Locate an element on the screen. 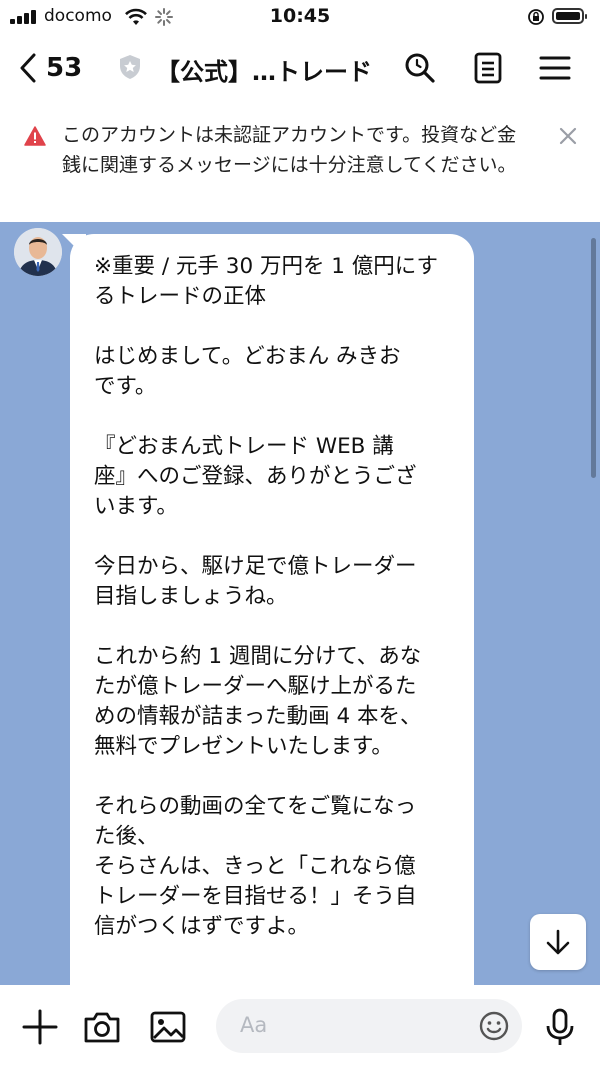 The width and height of the screenshot is (600, 1067). status-bar: docomo 10:45 is located at coordinates (300, 18).